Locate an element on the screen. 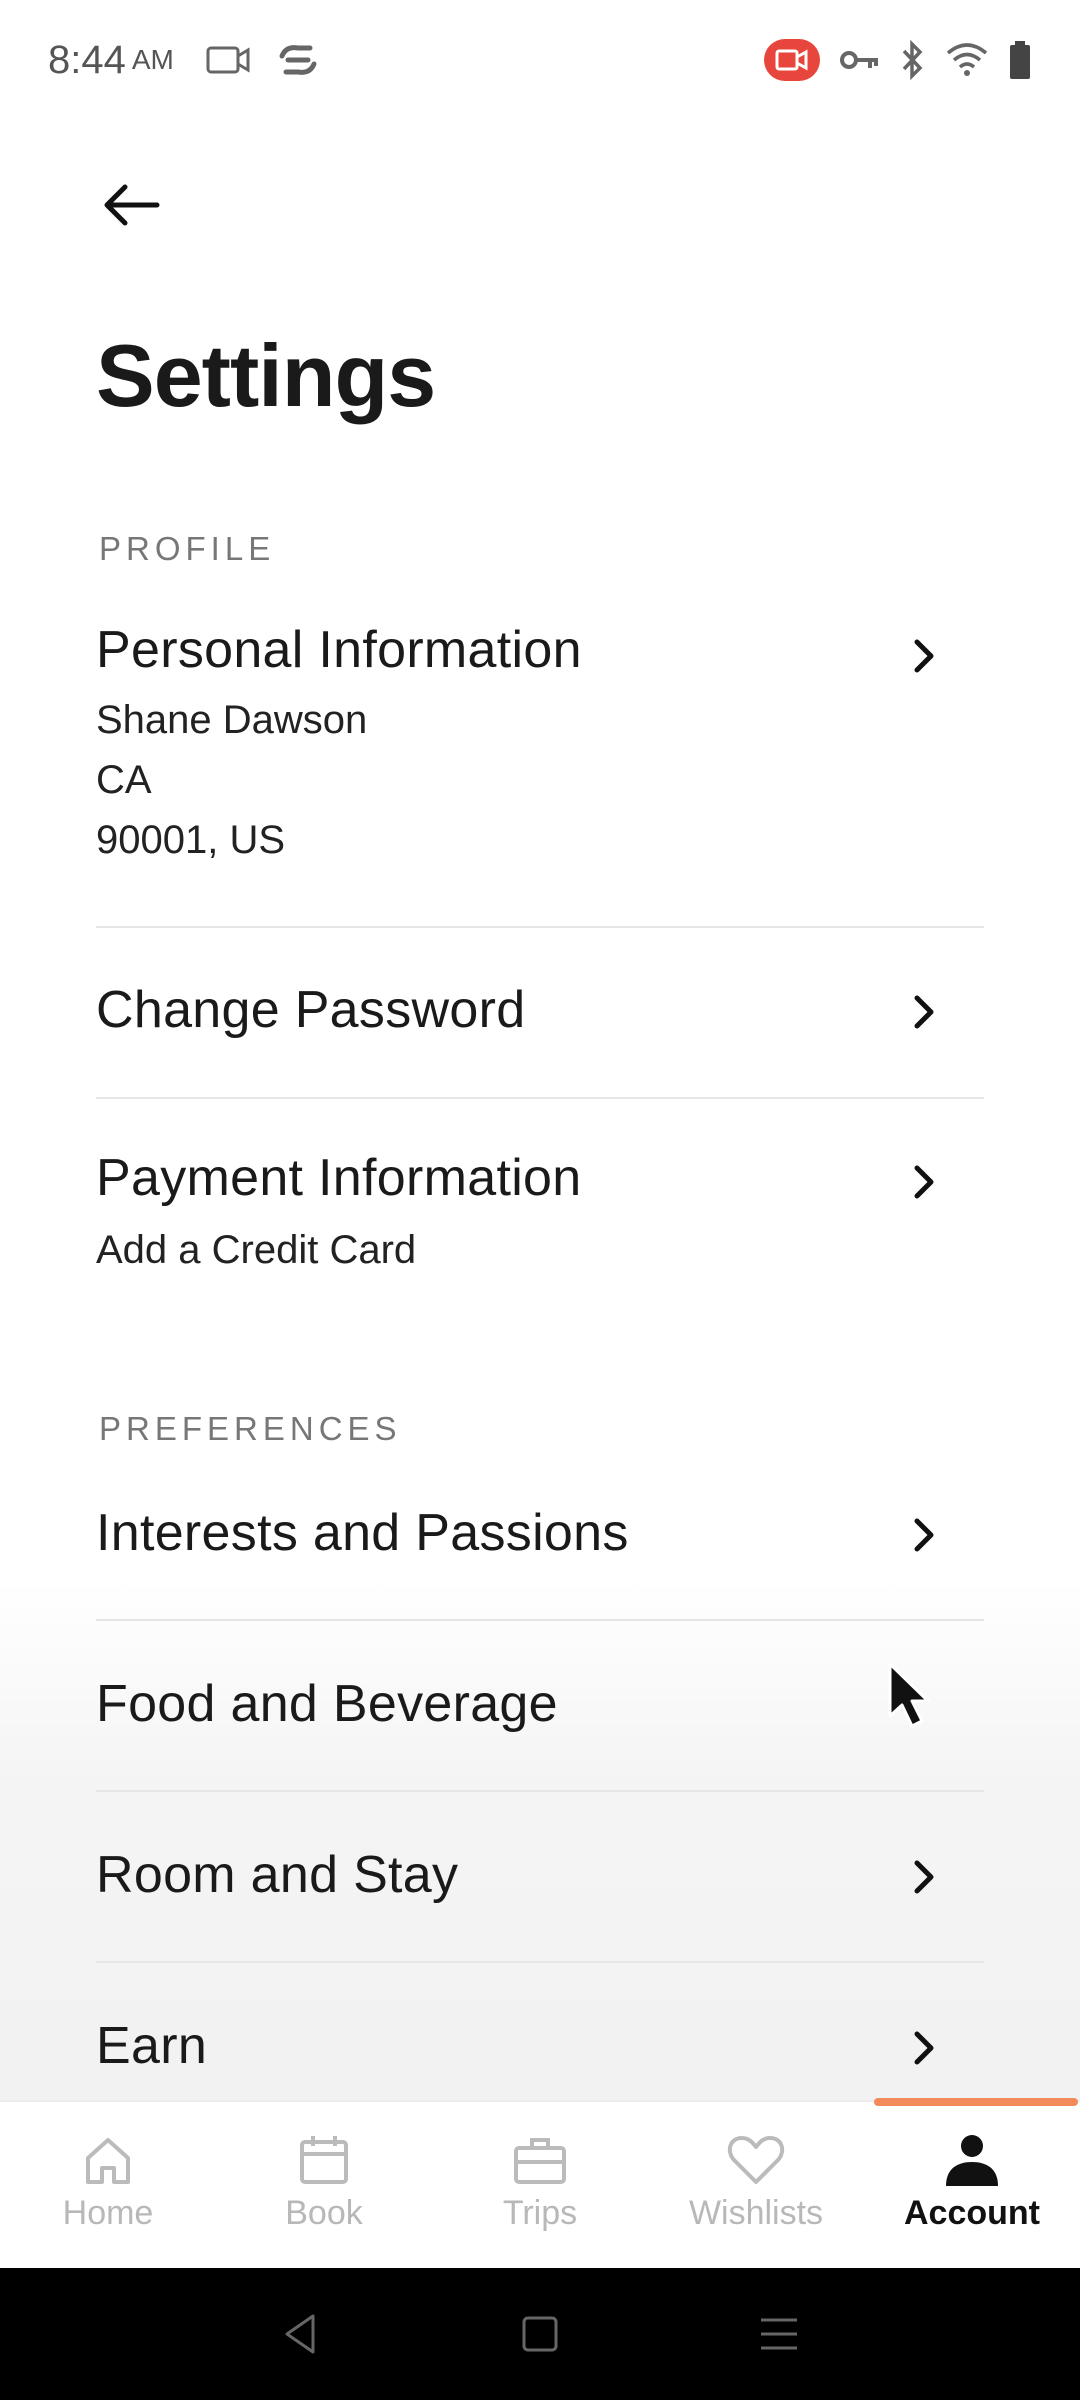 The width and height of the screenshot is (1080, 2400). status-ampm: AM is located at coordinates (152, 59).